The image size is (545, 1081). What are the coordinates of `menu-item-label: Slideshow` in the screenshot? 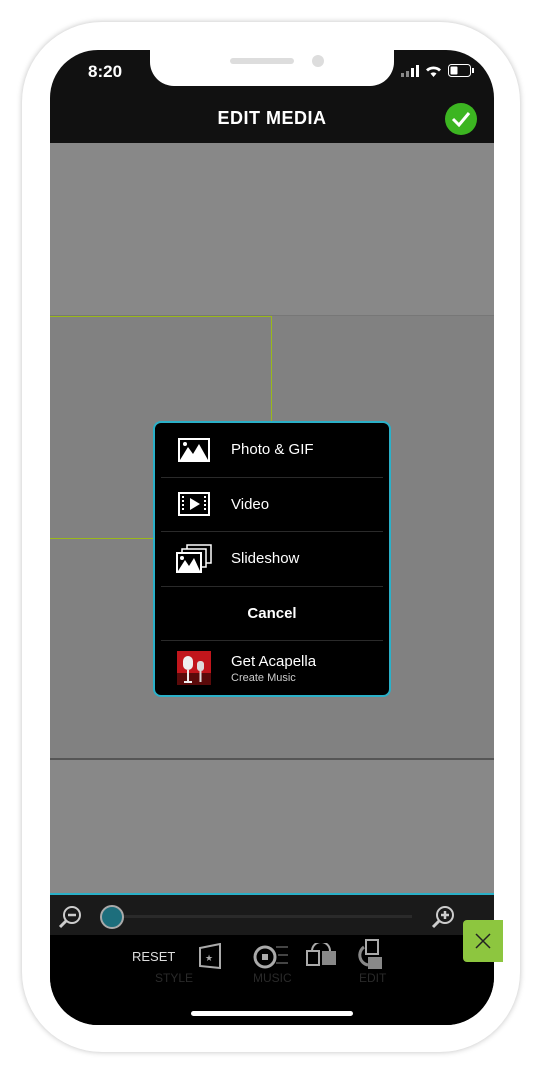 It's located at (265, 559).